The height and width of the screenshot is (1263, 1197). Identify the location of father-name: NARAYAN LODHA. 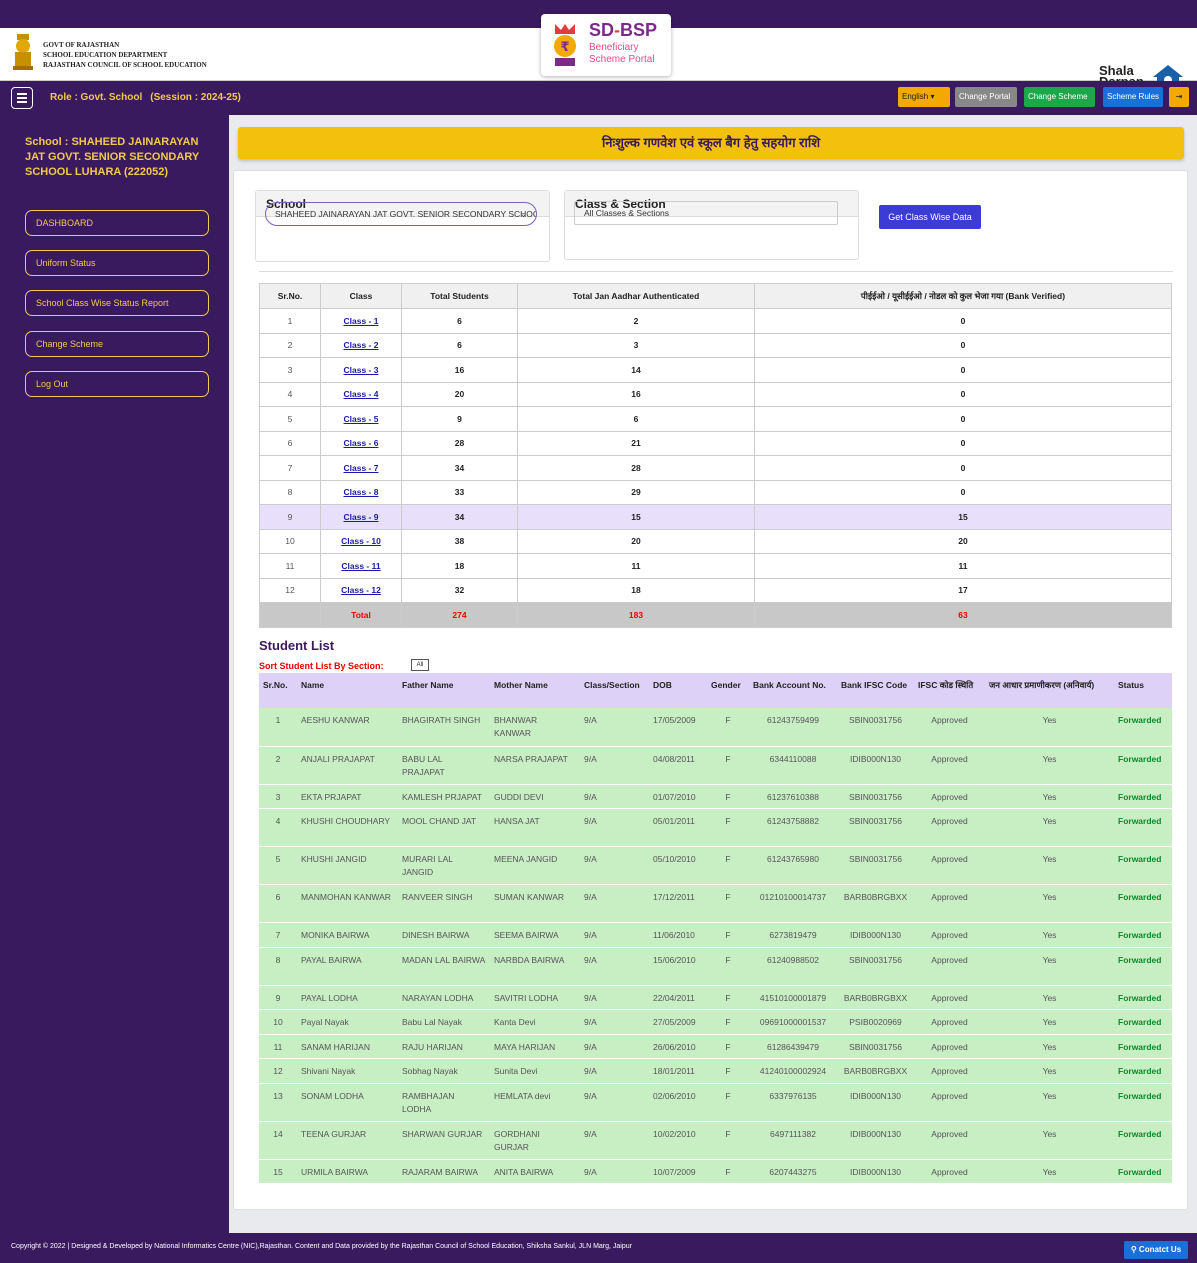
(444, 997).